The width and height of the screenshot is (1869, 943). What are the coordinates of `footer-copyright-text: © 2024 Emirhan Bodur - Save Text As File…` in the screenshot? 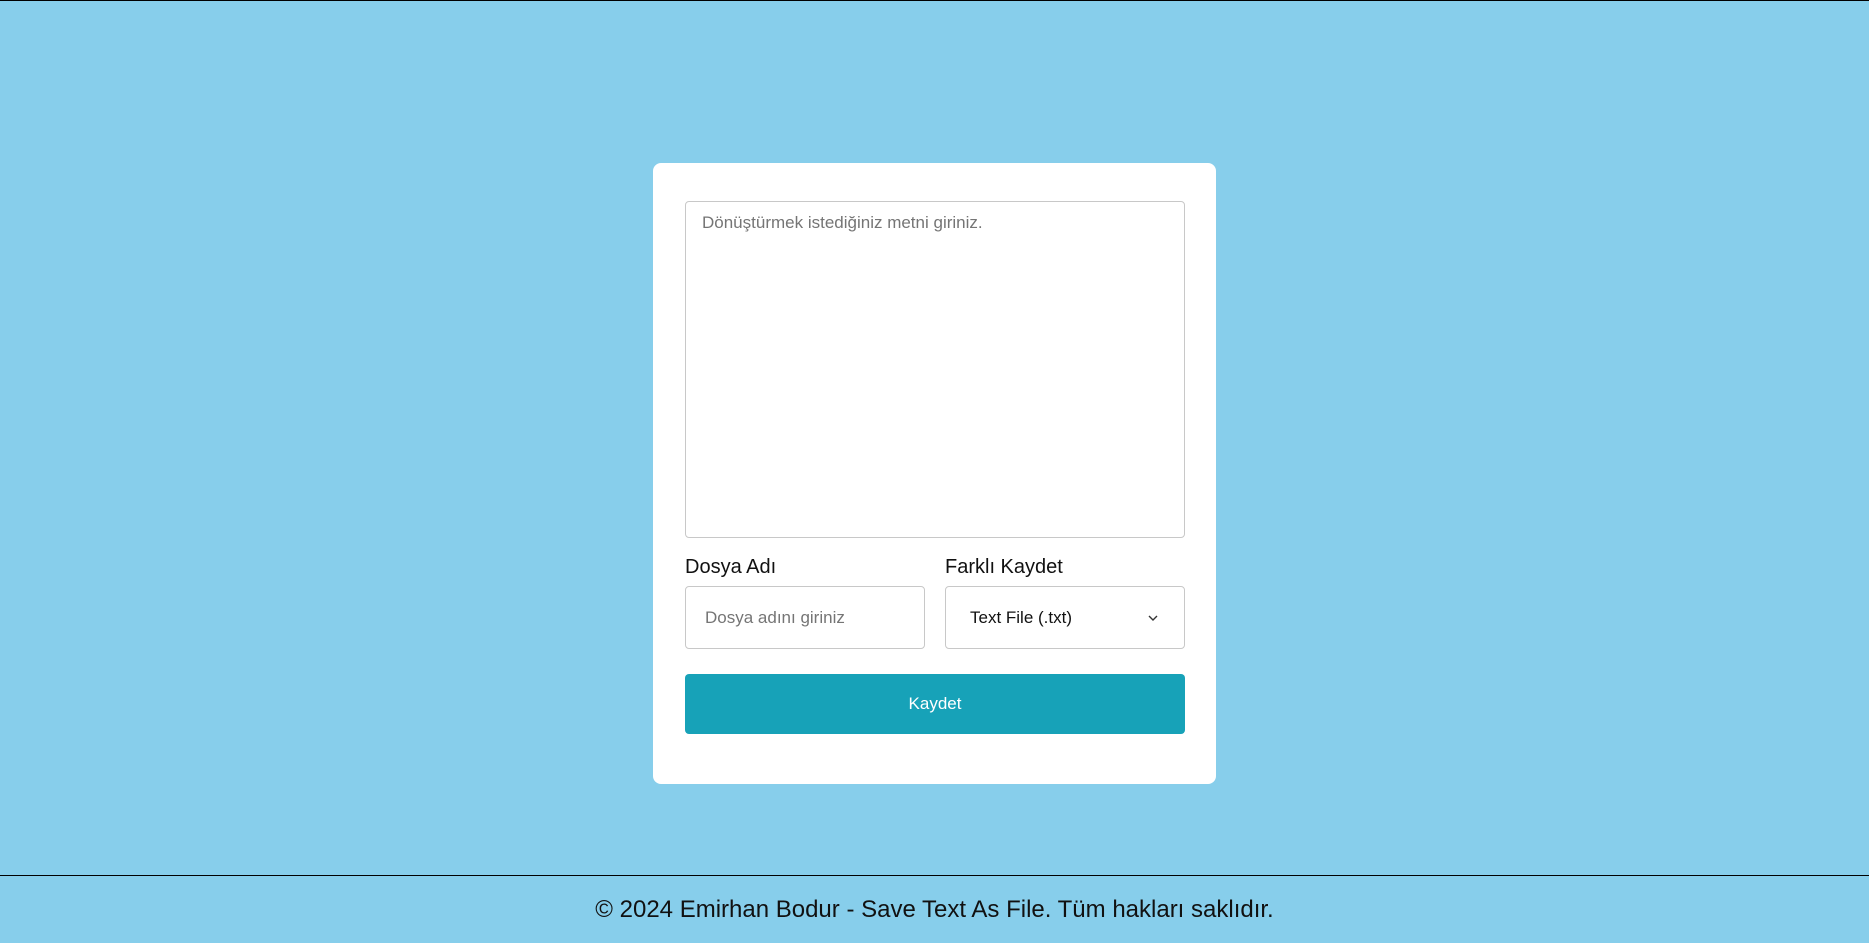 It's located at (934, 909).